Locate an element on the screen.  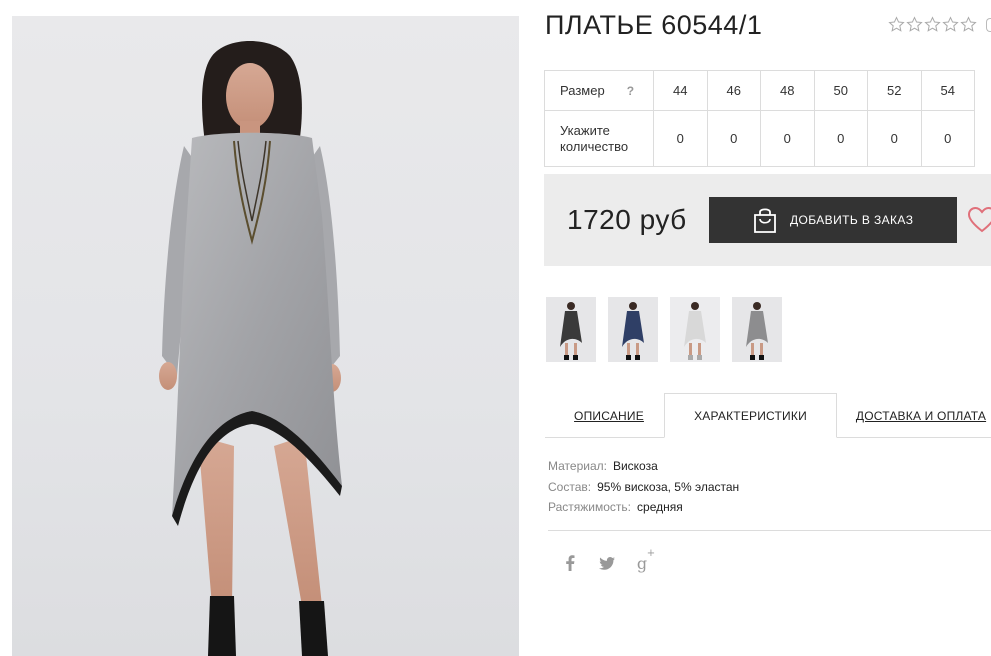
tab-characteristics-label: ХАРАКТЕРИСТИКИ is located at coordinates (750, 415).